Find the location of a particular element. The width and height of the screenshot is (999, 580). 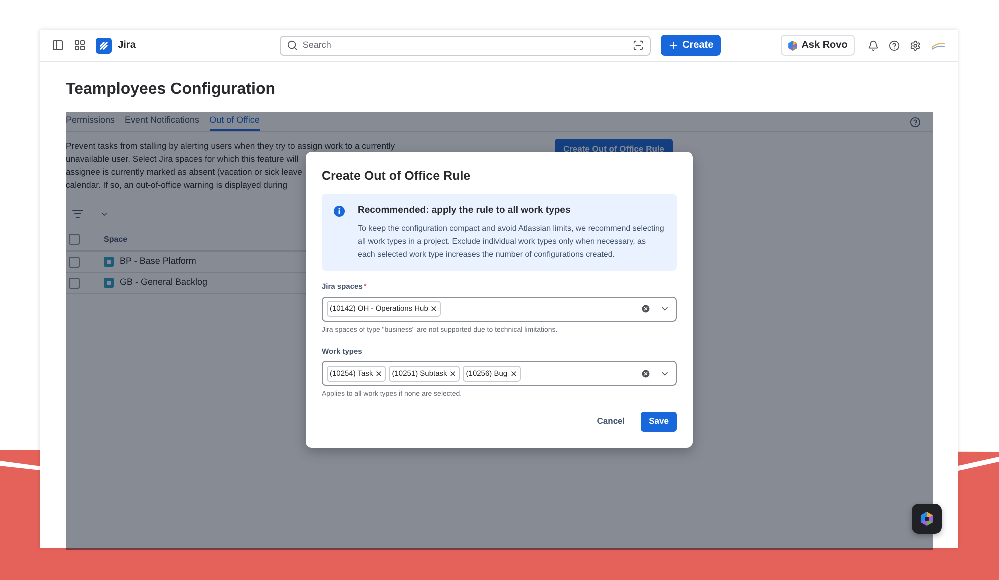

search-icon is located at coordinates (292, 45).